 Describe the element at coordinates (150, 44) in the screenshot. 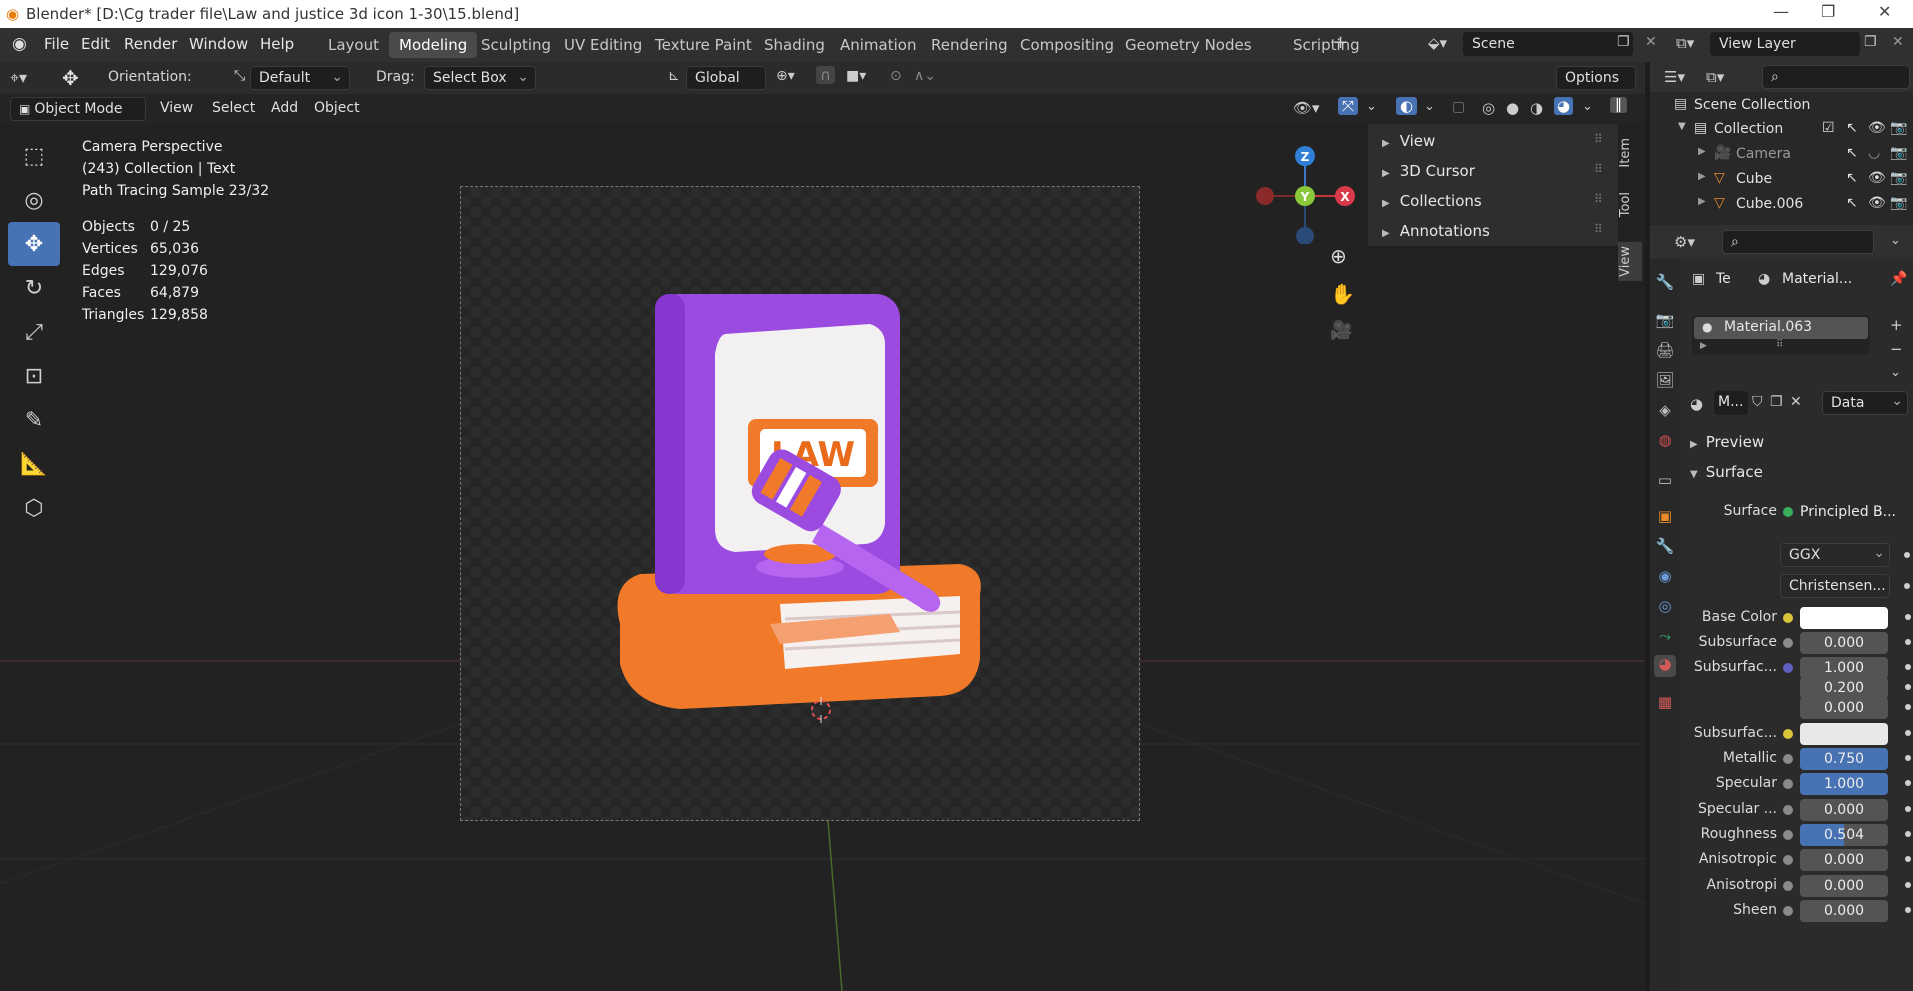

I see `menu-render: Render` at that location.